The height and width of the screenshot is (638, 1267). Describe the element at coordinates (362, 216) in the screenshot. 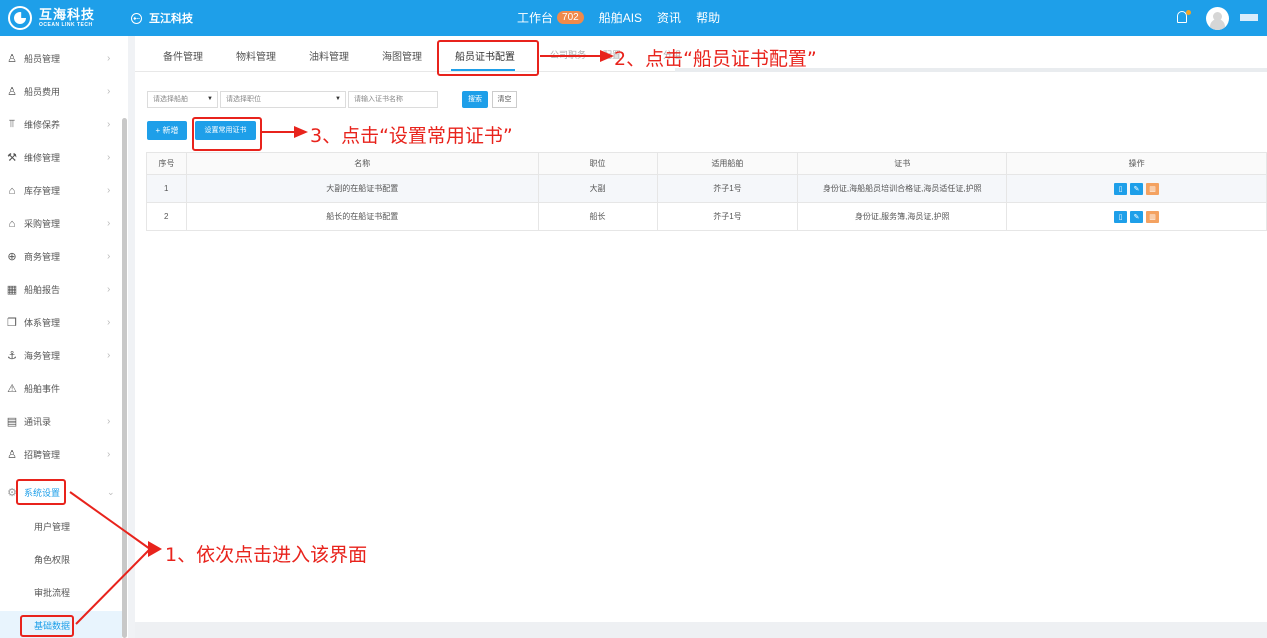

I see `row-name: 船长的在船证书配置` at that location.